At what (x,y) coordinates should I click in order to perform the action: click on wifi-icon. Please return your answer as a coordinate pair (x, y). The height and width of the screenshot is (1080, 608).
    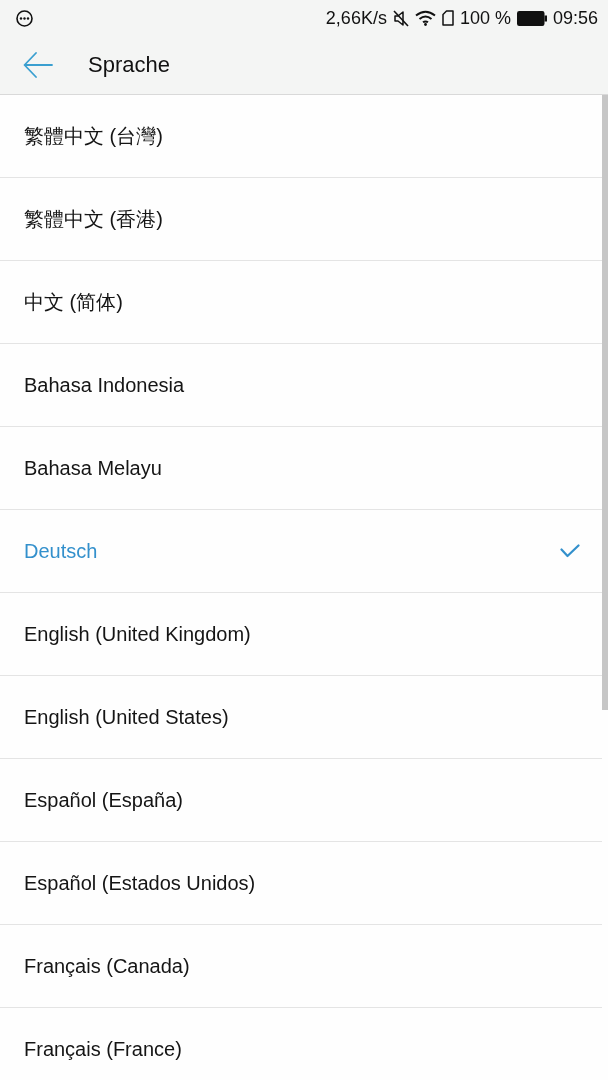
    Looking at the image, I should click on (425, 18).